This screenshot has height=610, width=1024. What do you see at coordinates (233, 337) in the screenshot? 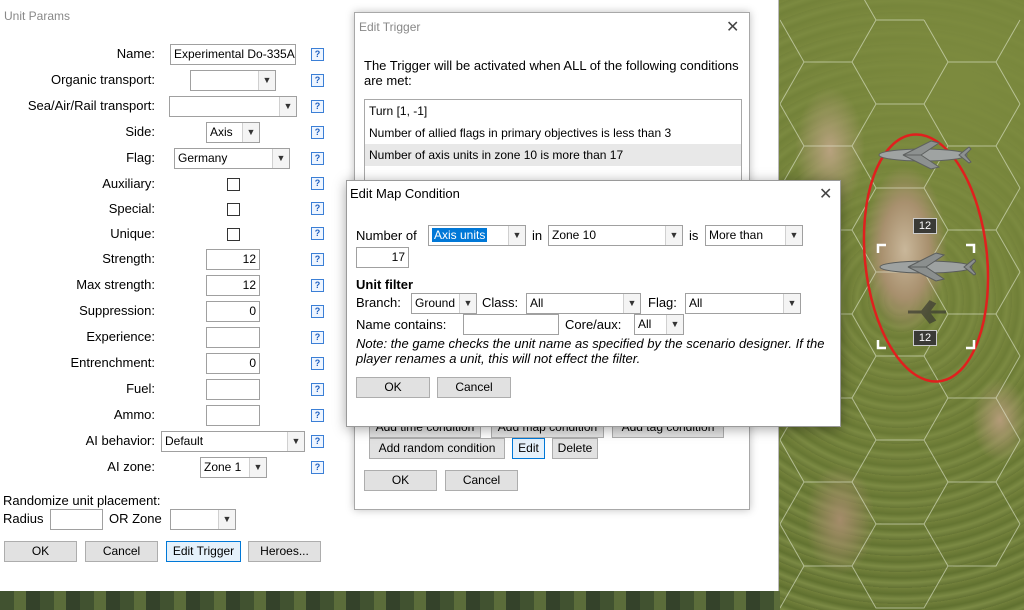
I see `experience-input` at bounding box center [233, 337].